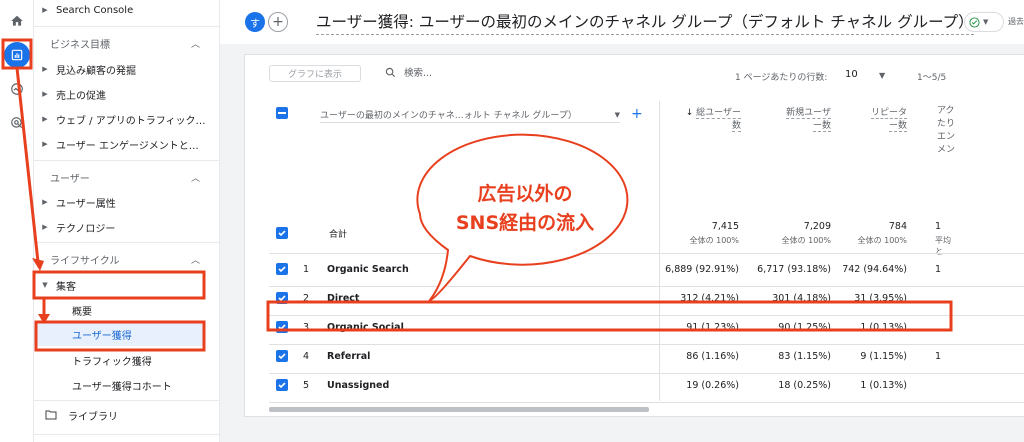 This screenshot has width=1024, height=442. I want to click on channel-name: Organic Search, so click(368, 269).